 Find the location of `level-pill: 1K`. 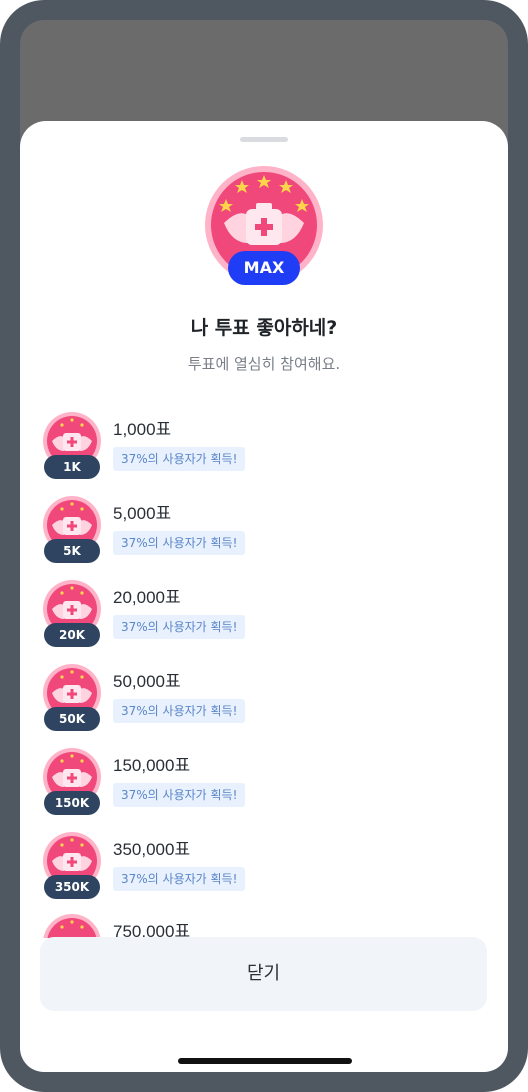

level-pill: 1K is located at coordinates (72, 467).